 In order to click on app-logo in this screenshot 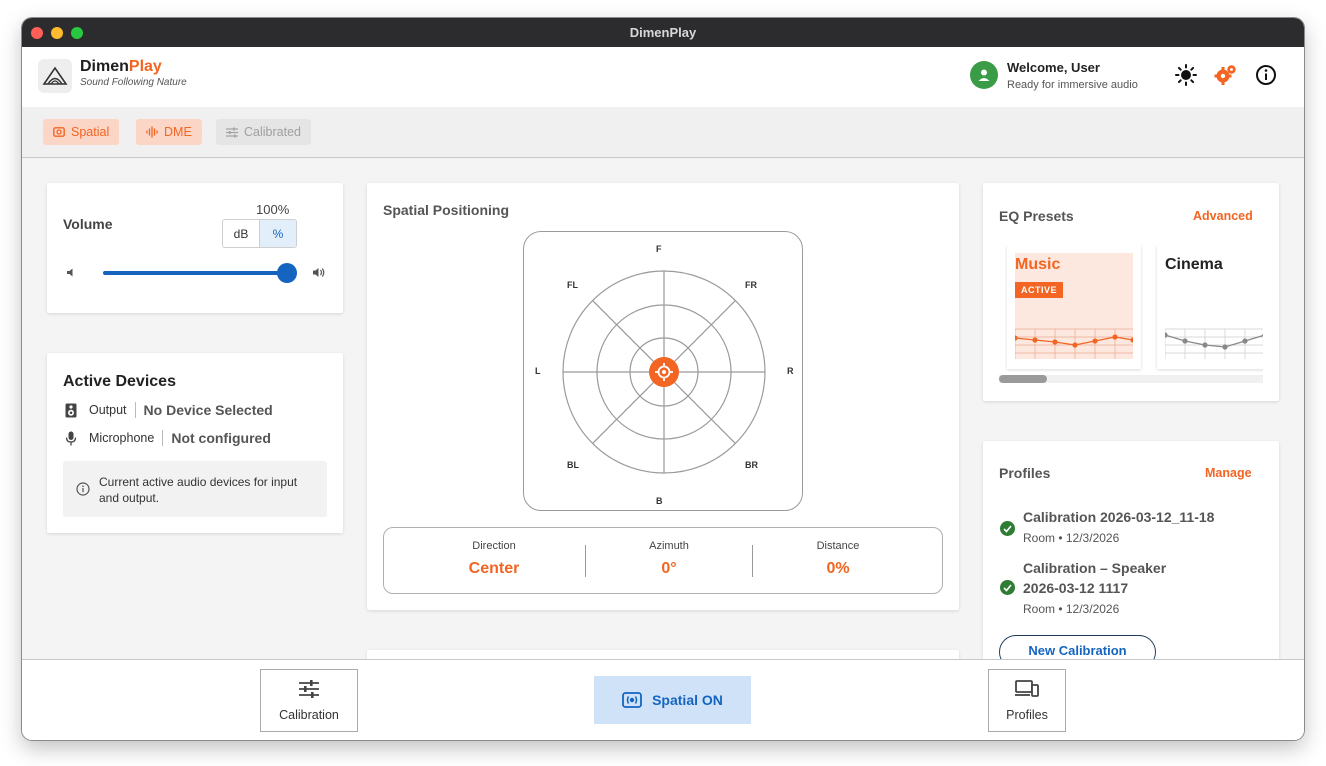, I will do `click(55, 76)`.